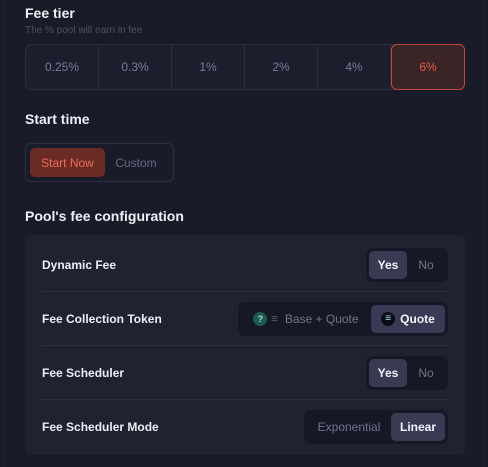 The width and height of the screenshot is (488, 467). I want to click on exponential-option: Exponential, so click(349, 427).